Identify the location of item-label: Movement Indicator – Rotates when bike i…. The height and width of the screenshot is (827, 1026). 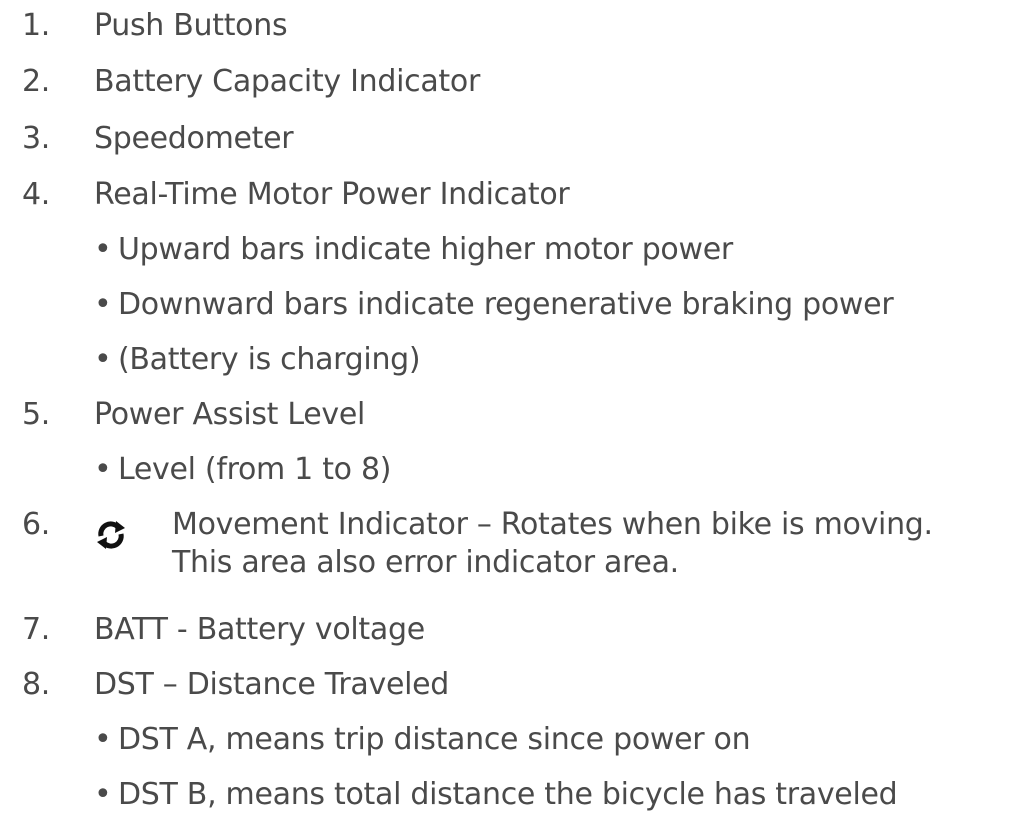
(552, 524).